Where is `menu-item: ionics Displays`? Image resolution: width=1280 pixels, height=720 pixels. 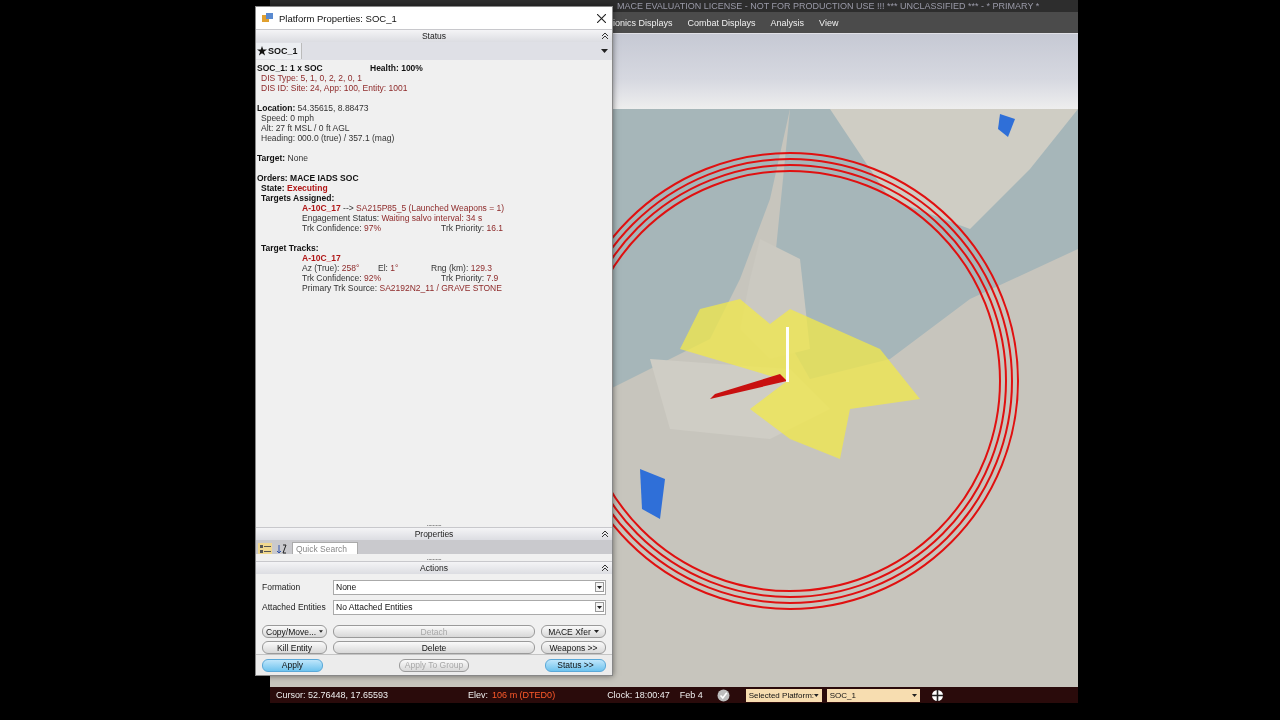 menu-item: ionics Displays is located at coordinates (643, 22).